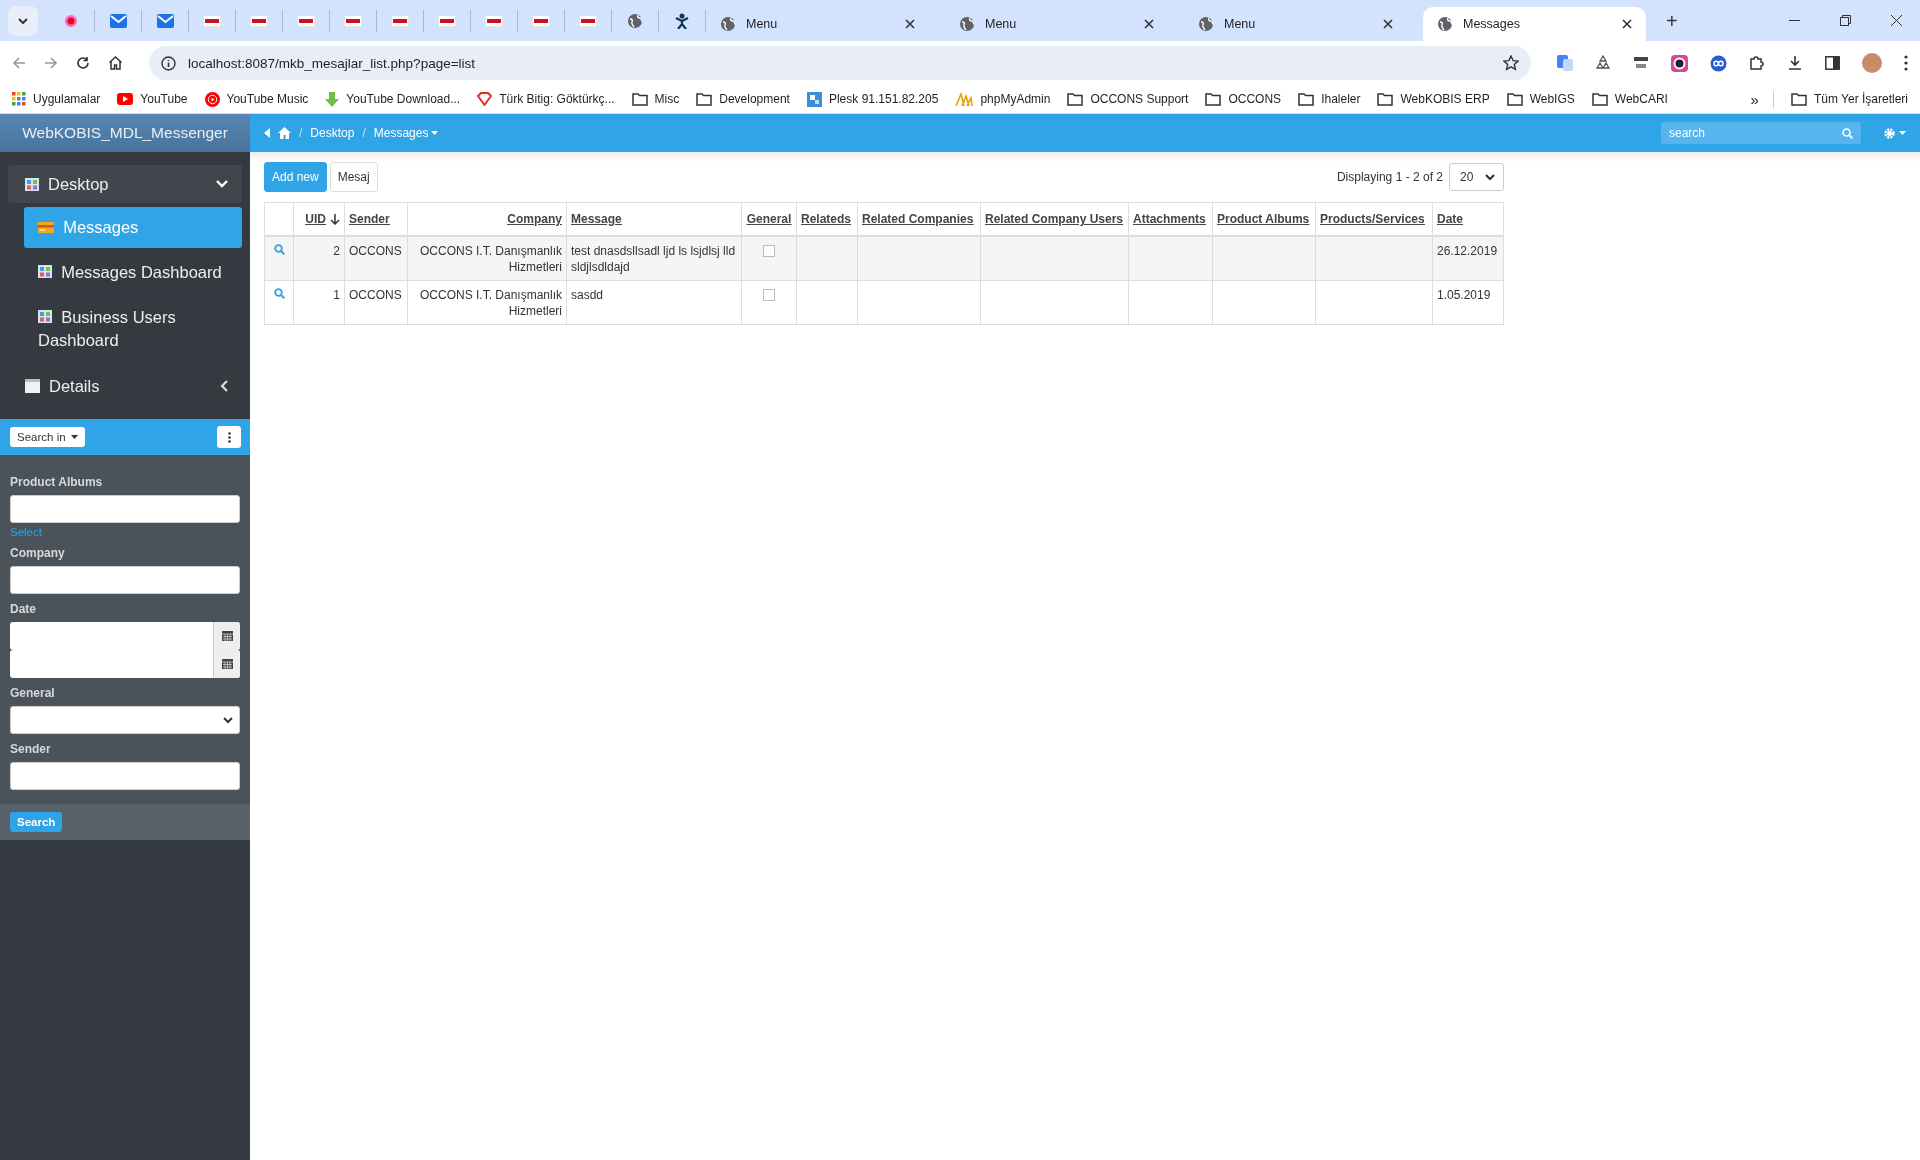  I want to click on reload-icon, so click(83, 63).